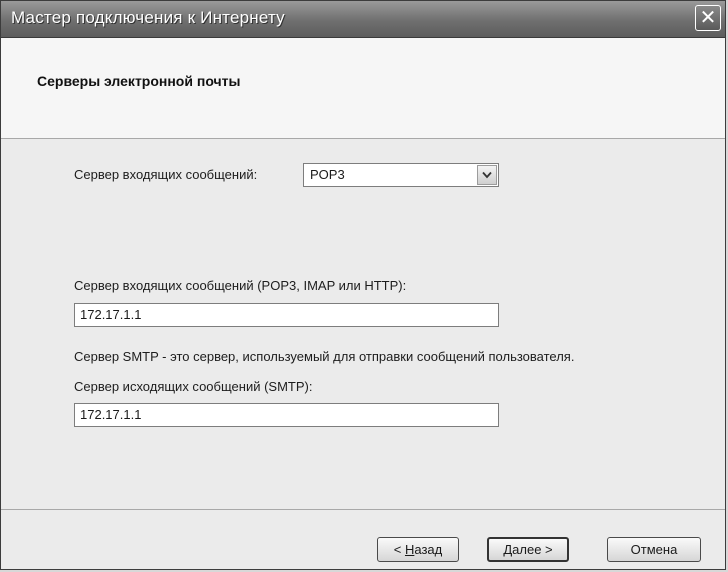 The height and width of the screenshot is (572, 728). I want to click on next-button-suffix: >, so click(547, 549).